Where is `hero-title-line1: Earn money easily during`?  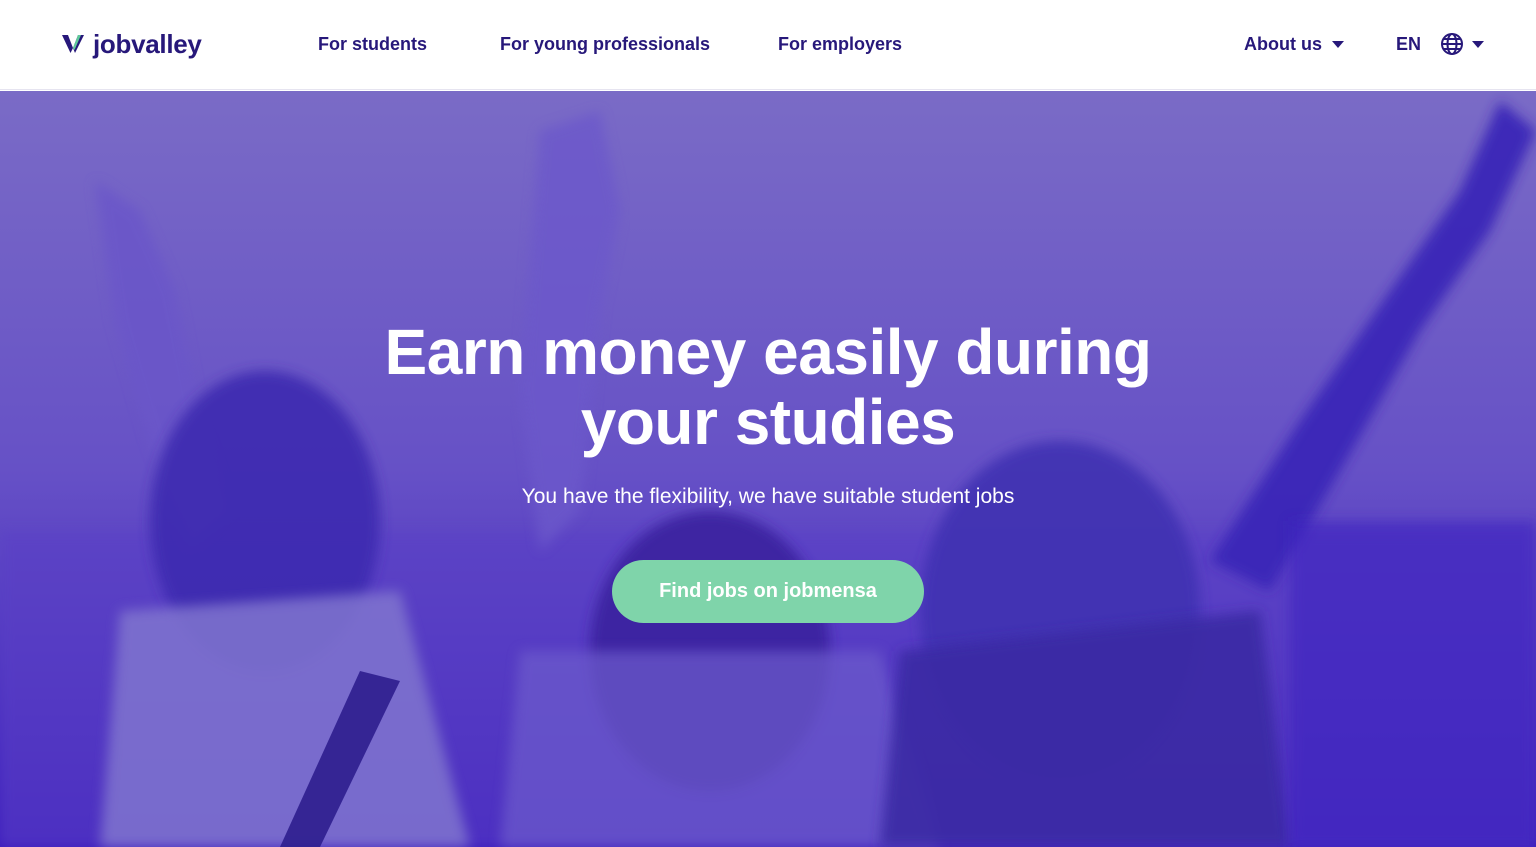 hero-title-line1: Earn money easily during is located at coordinates (768, 352).